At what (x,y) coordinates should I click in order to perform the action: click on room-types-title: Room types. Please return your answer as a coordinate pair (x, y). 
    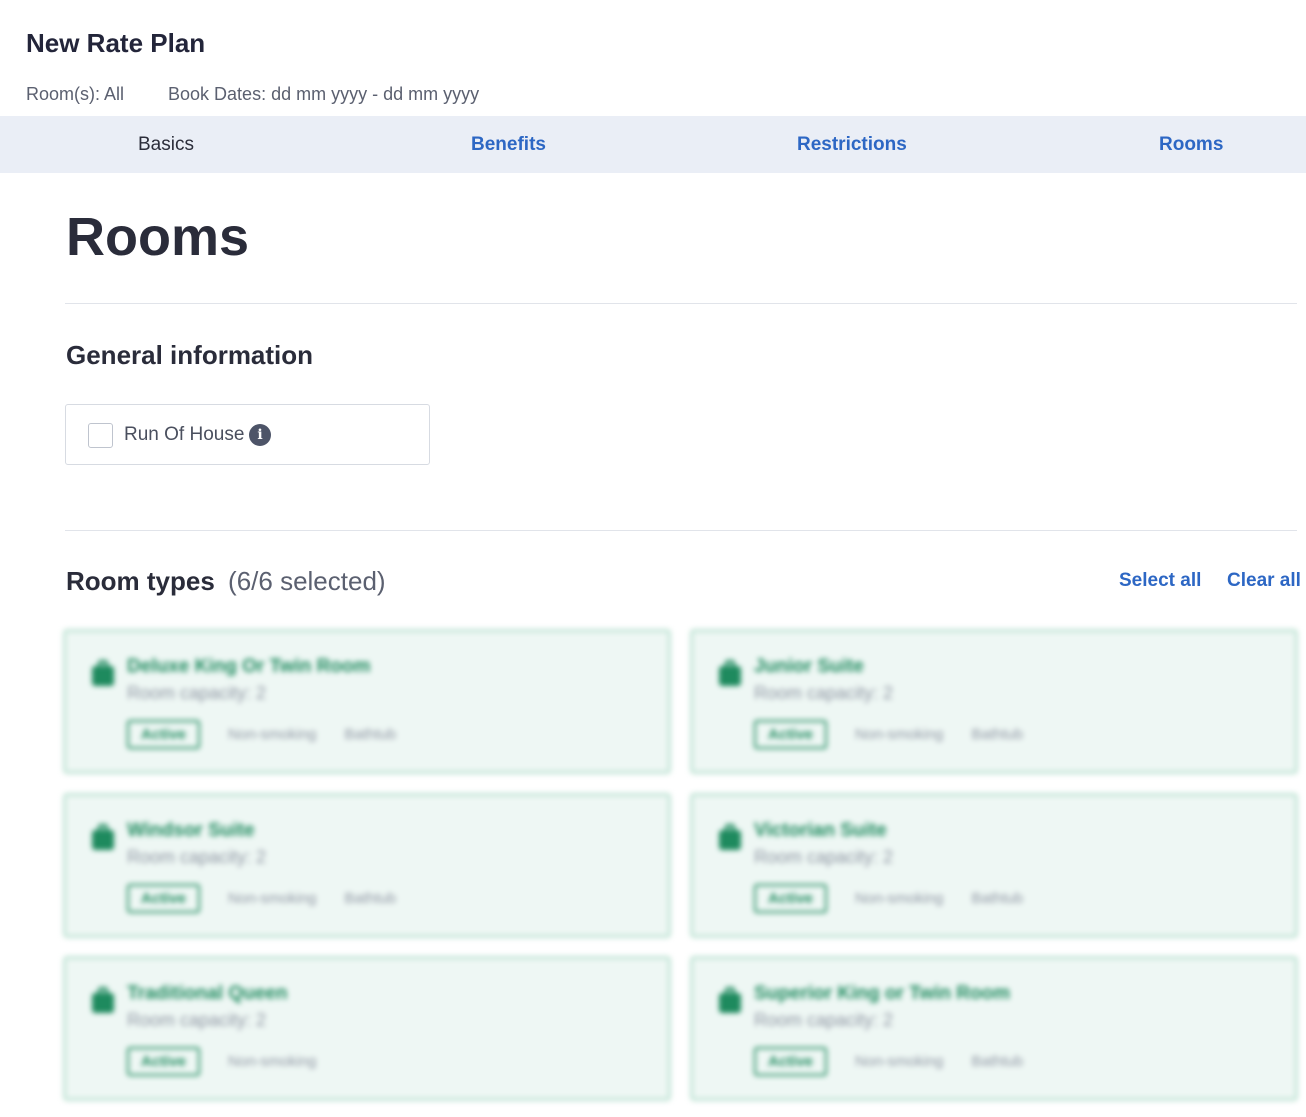
    Looking at the image, I should click on (140, 581).